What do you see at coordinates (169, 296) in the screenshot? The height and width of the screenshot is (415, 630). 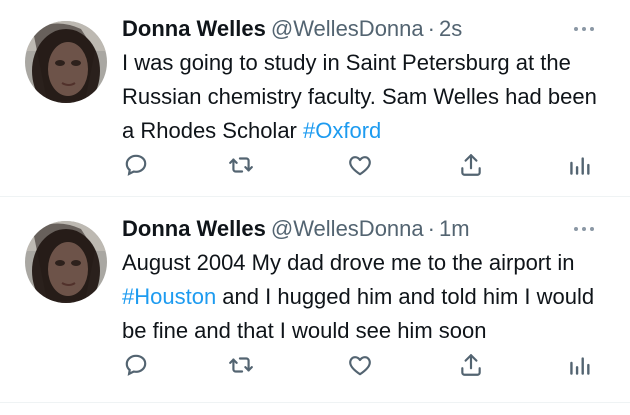 I see `hashtag-link: #Houston` at bounding box center [169, 296].